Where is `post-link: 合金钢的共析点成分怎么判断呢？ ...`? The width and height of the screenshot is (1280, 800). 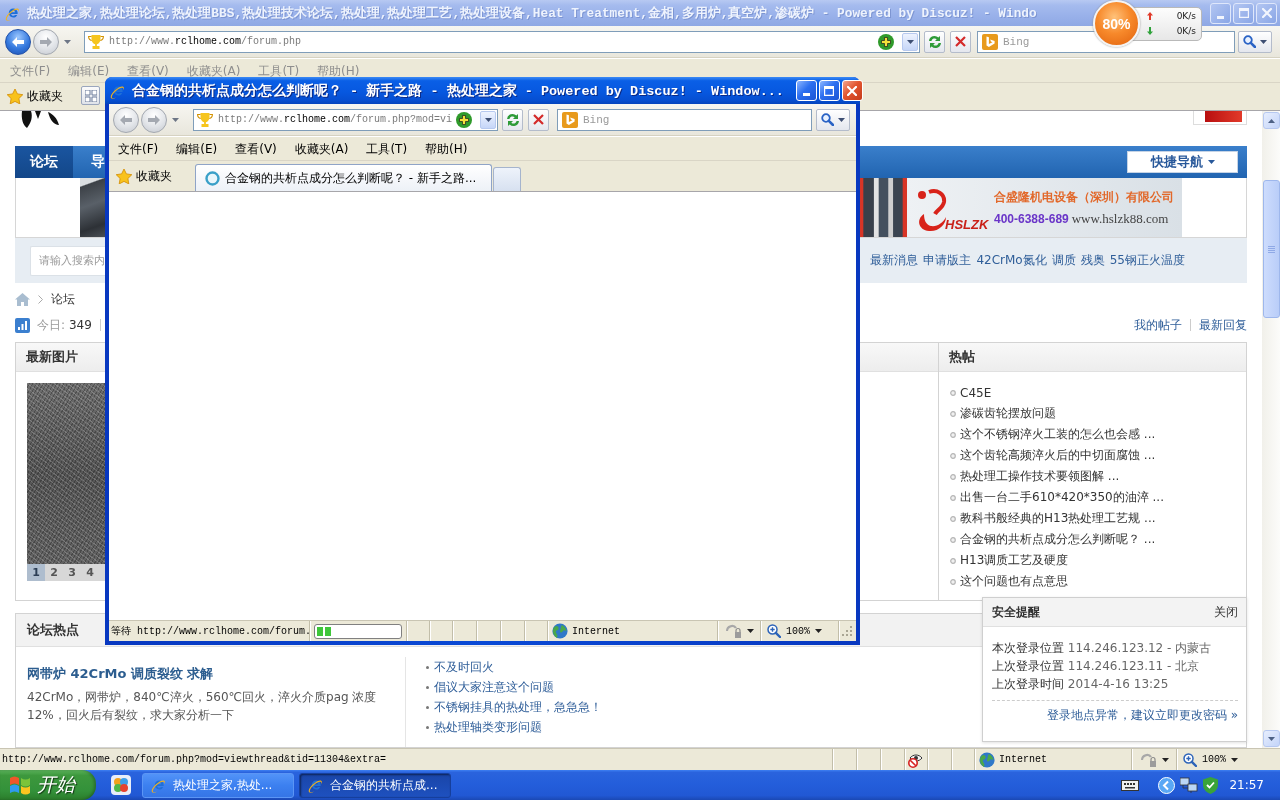 post-link: 合金钢的共析点成分怎么判断呢？ ... is located at coordinates (1058, 539).